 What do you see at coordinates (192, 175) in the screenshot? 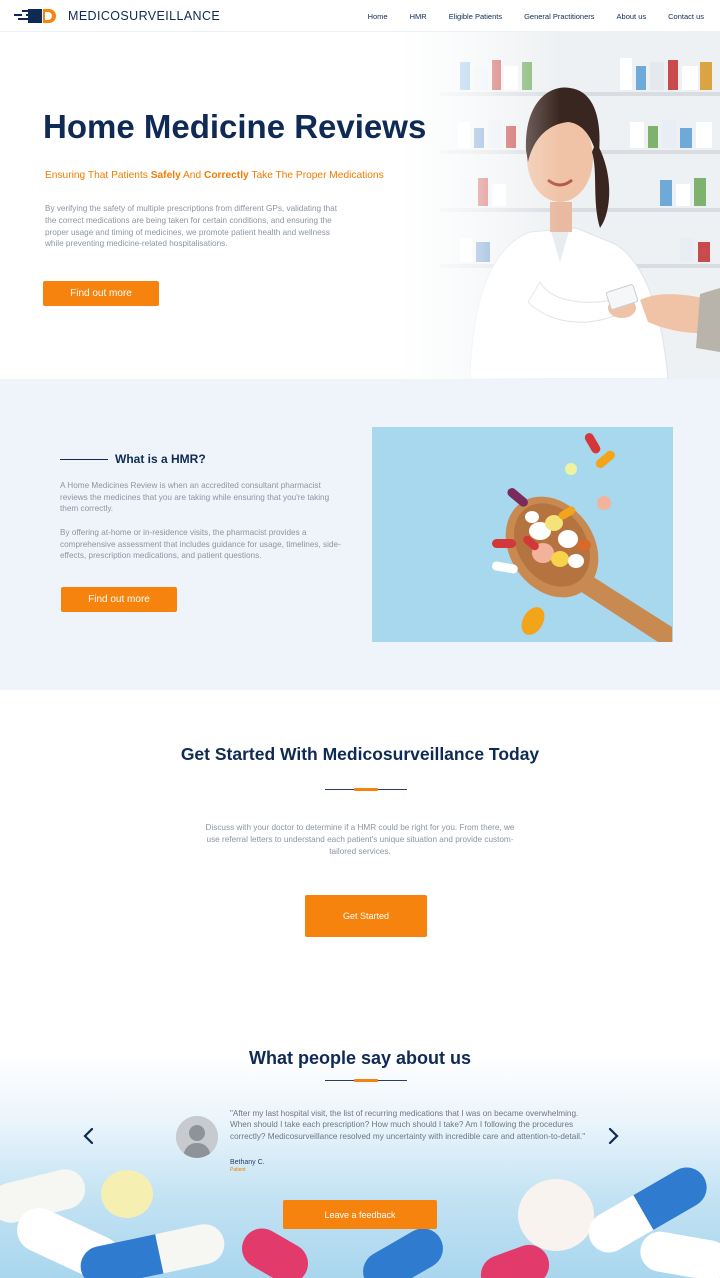
I see `subtitle-text: And` at bounding box center [192, 175].